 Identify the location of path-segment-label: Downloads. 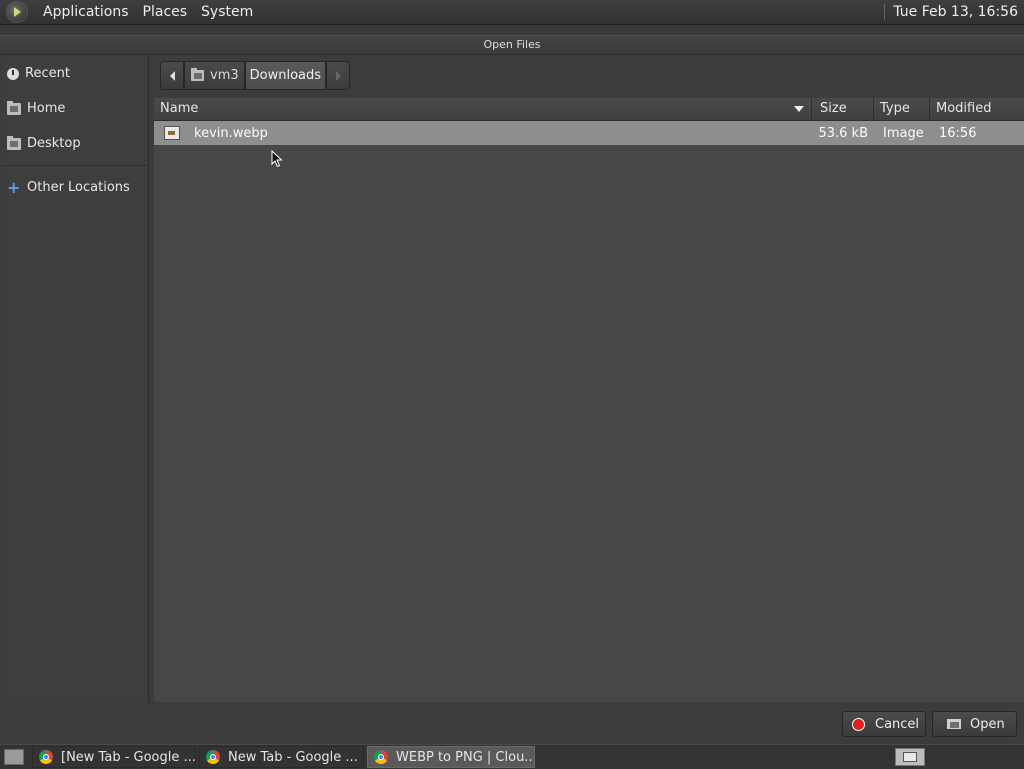
(285, 75).